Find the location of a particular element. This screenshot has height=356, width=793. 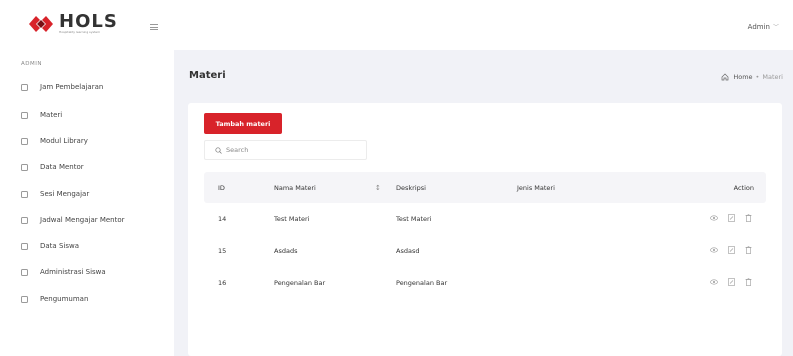

chevron-down-icon: ﹀ is located at coordinates (775, 27).